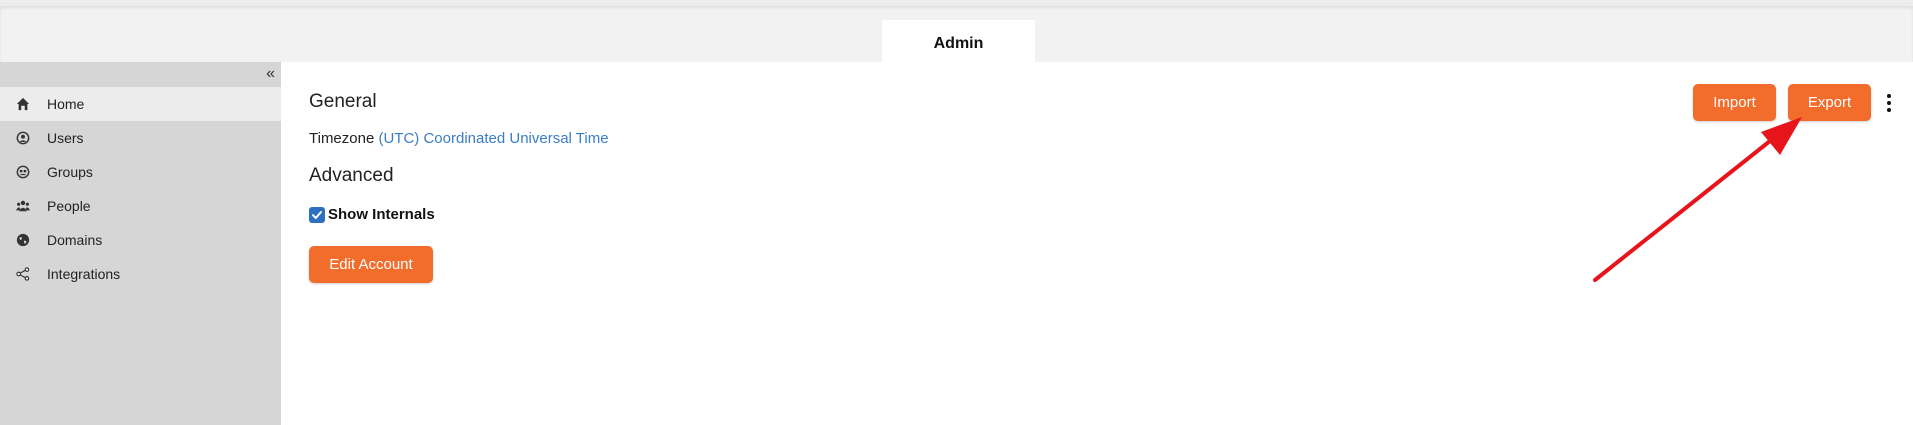 This screenshot has height=425, width=1913. What do you see at coordinates (371, 264) in the screenshot?
I see `edit-account-button: Edit Account` at bounding box center [371, 264].